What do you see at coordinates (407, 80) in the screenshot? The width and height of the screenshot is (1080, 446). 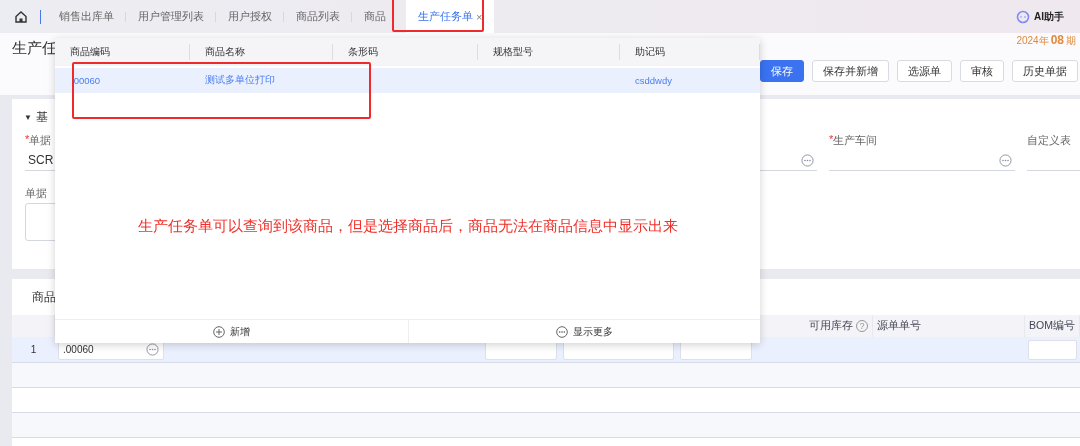 I see `result-row: .00060 测试多单位打印 csddwdy` at bounding box center [407, 80].